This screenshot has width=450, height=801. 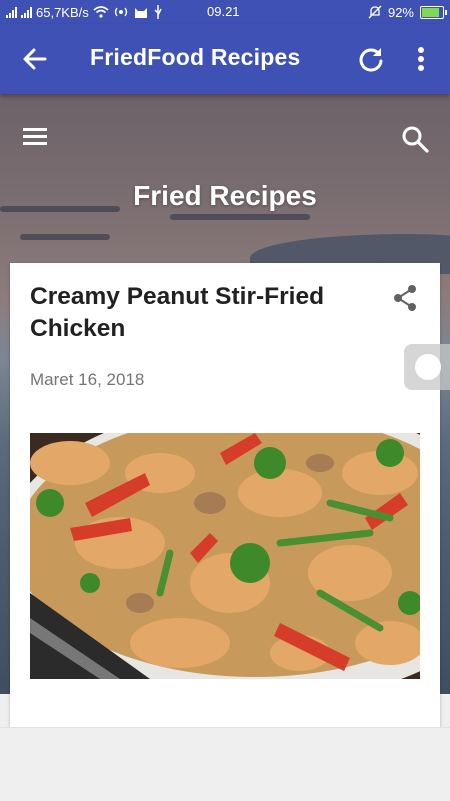 I want to click on status-bar: 65,7KB/s 09.21 92%, so click(x=225, y=12).